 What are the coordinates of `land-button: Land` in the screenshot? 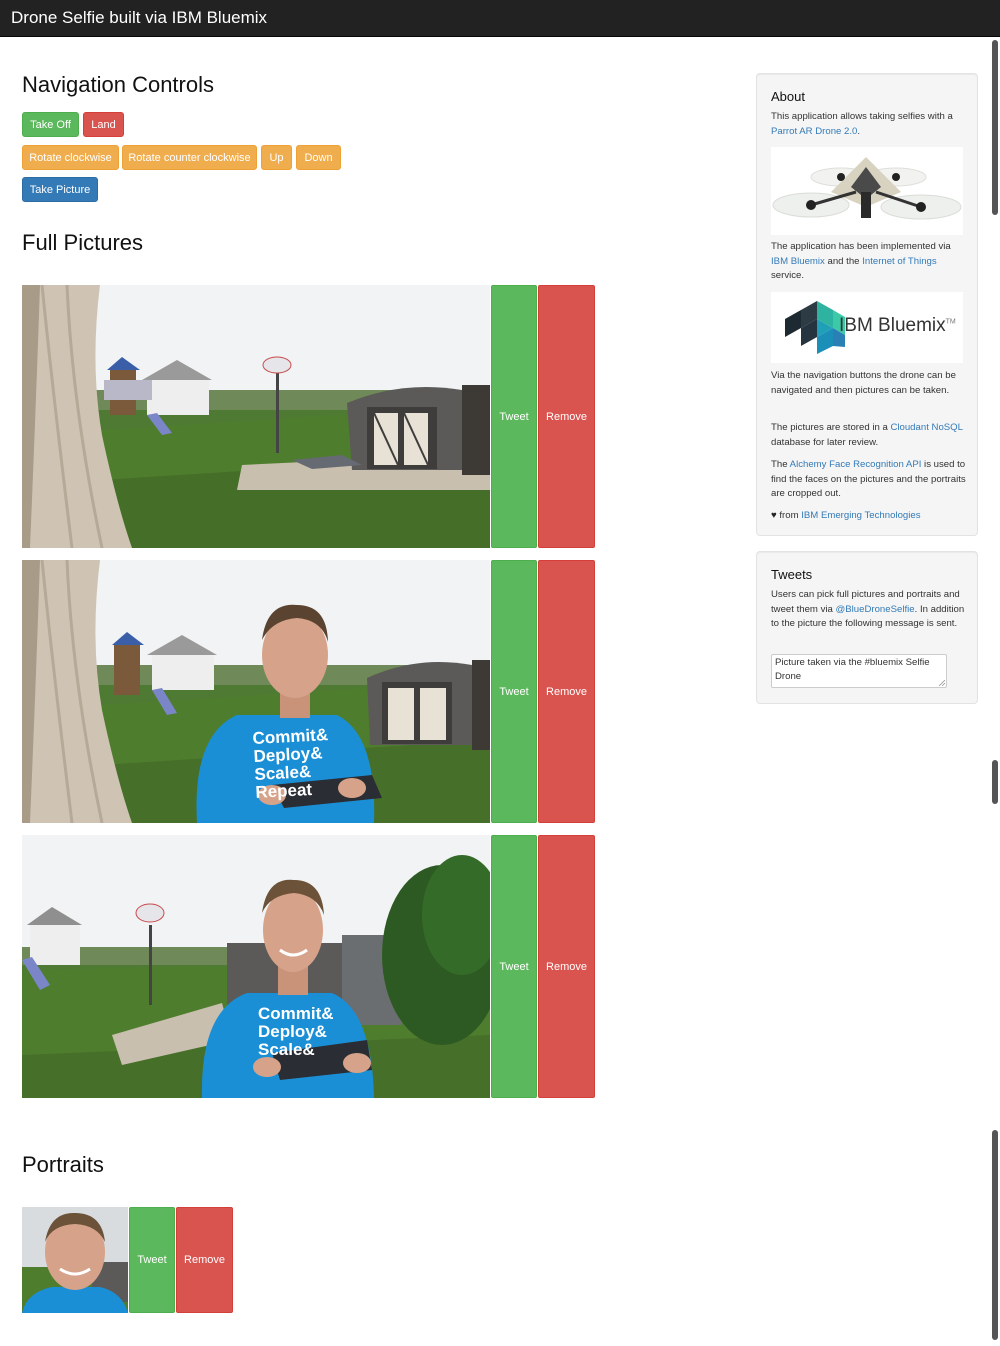 It's located at (103, 124).